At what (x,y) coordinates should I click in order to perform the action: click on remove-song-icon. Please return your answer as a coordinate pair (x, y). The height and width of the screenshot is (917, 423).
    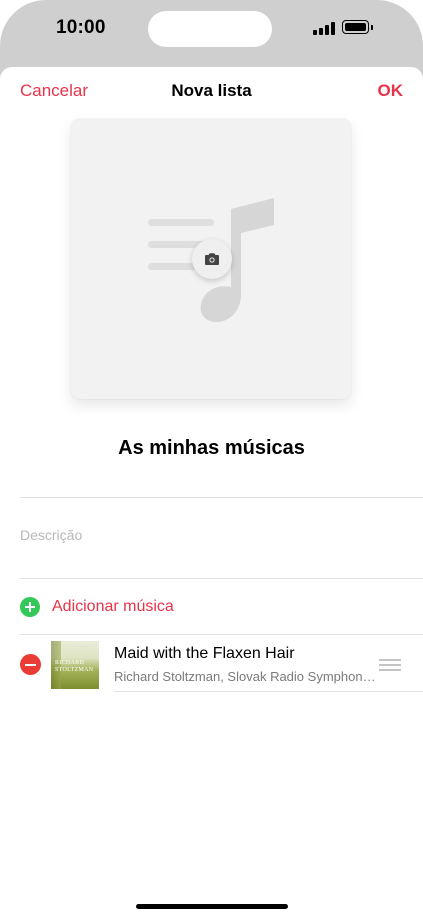
    Looking at the image, I should click on (30, 664).